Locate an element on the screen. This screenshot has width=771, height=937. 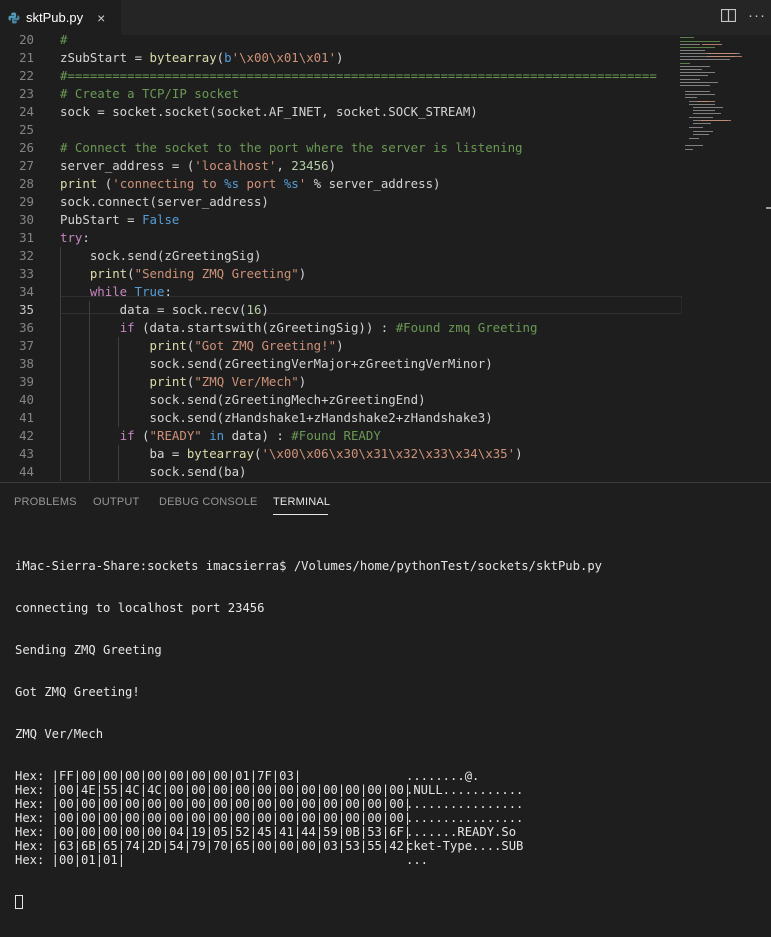
code-token: 'connecting to is located at coordinates (168, 183).